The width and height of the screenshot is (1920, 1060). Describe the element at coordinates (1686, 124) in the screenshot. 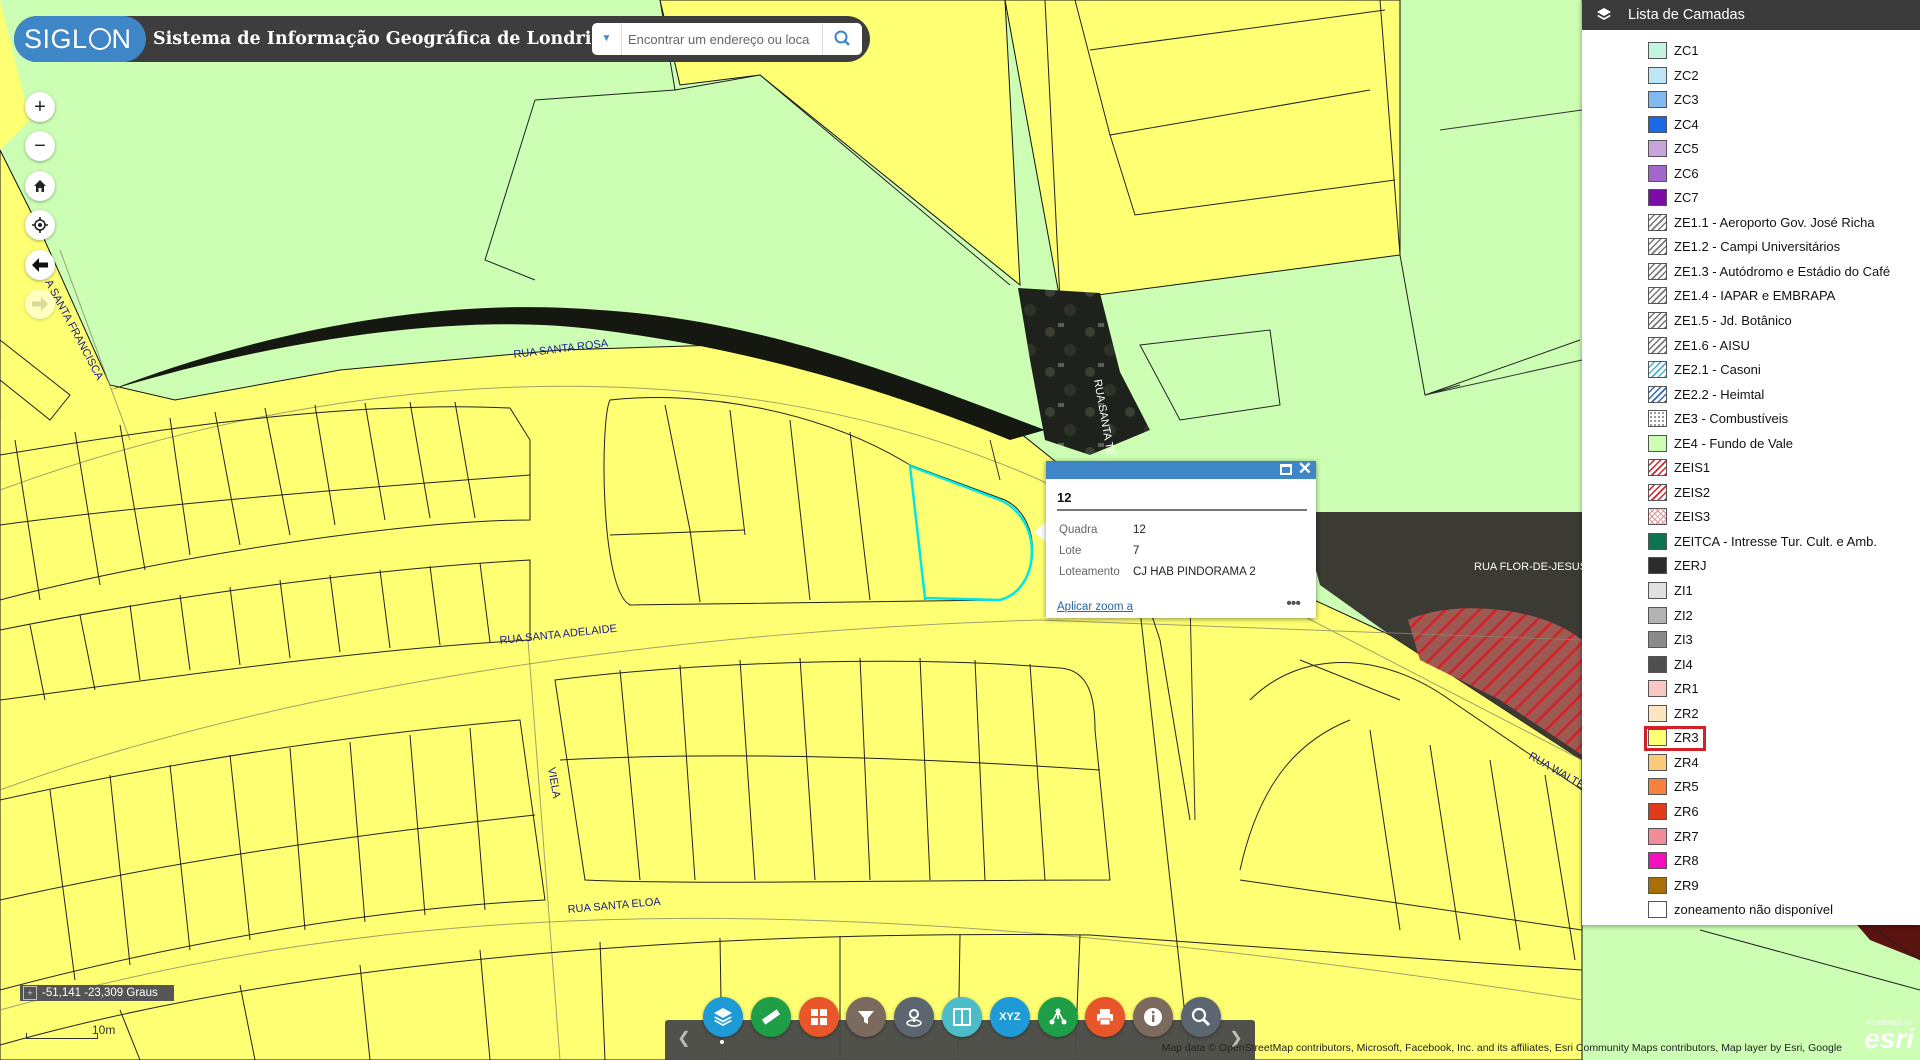

I see `legend-label: ZC4` at that location.